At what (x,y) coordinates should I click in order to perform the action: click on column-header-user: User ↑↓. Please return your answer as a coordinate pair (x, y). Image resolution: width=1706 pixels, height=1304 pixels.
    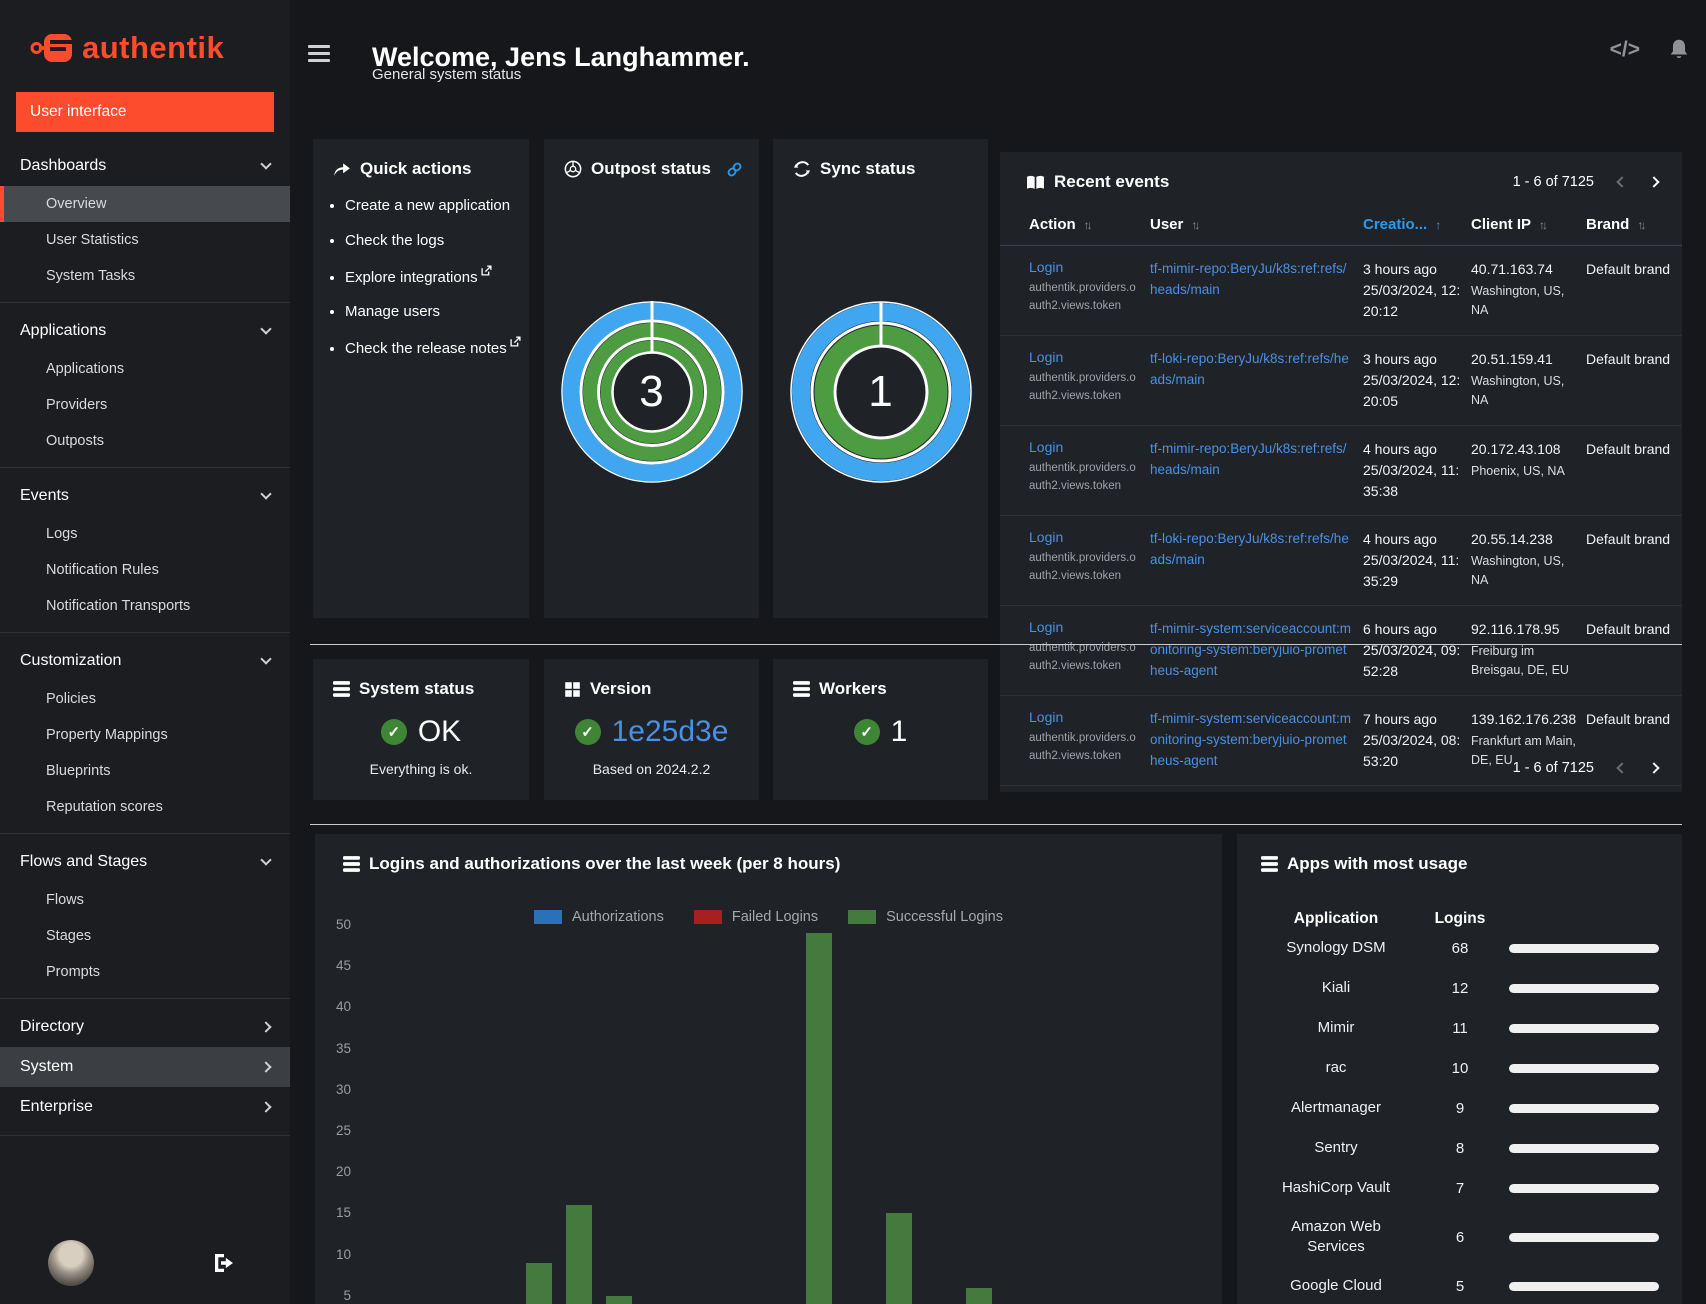
    Looking at the image, I should click on (1251, 224).